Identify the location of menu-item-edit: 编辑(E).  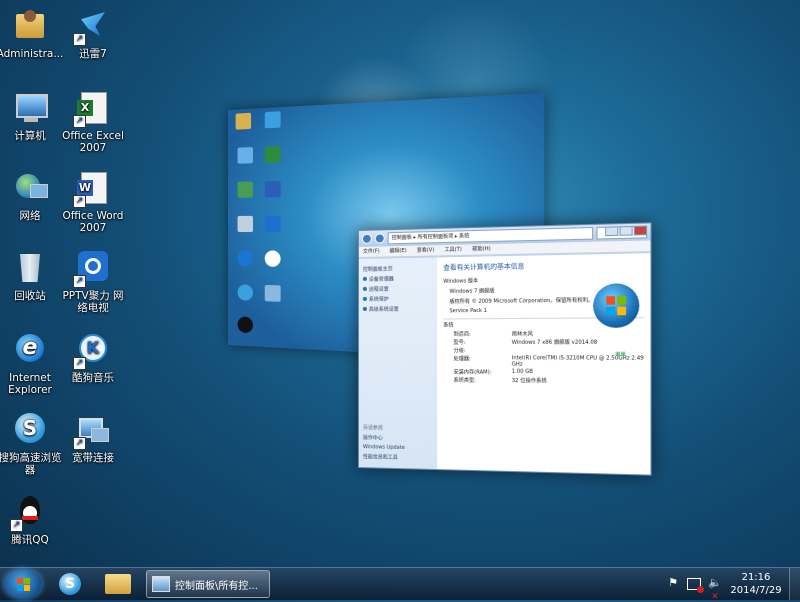
(398, 251).